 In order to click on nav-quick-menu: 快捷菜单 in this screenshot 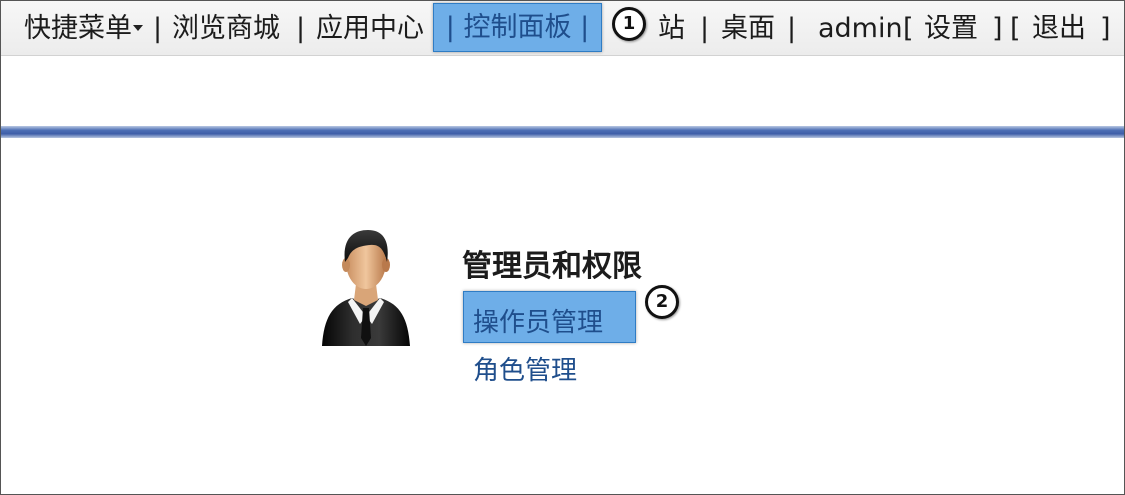, I will do `click(83, 27)`.